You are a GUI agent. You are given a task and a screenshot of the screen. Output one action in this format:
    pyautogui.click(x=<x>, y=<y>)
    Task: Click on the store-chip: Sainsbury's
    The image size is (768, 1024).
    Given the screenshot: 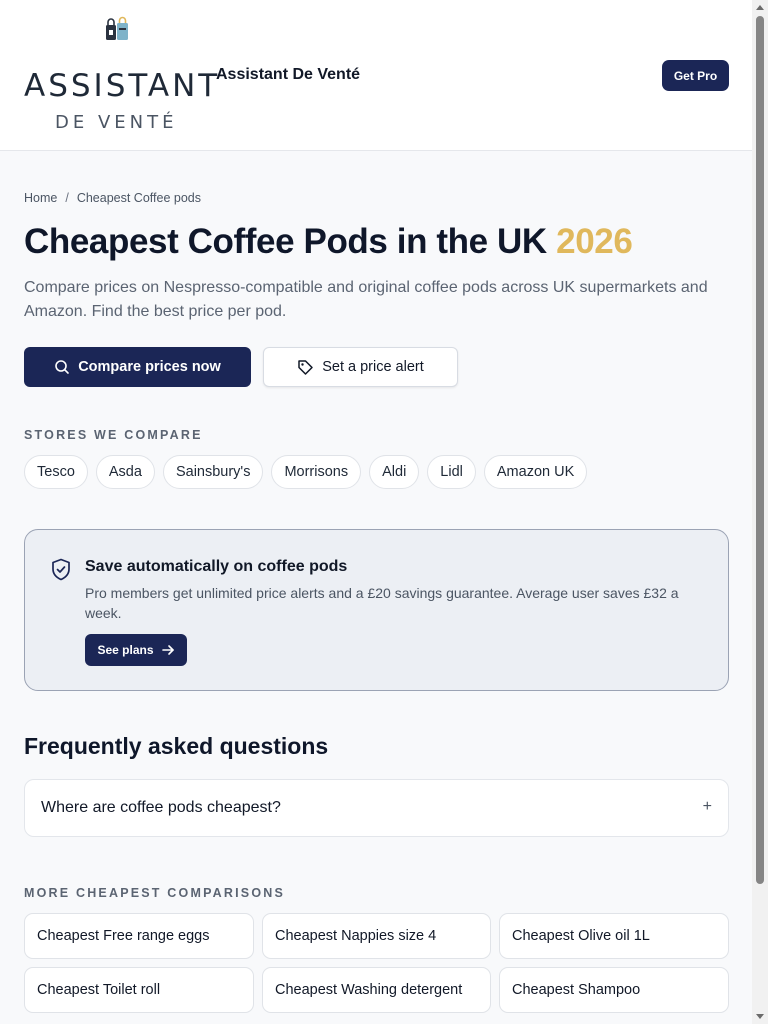 What is the action you would take?
    pyautogui.click(x=213, y=472)
    